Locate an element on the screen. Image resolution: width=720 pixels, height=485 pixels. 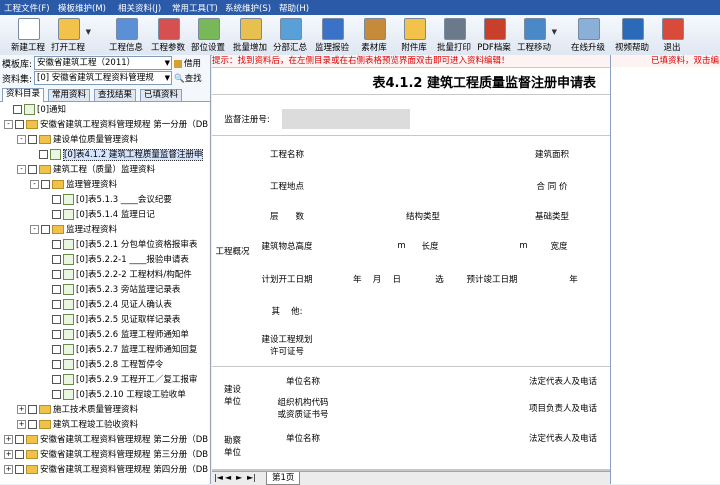
tree-item: [0]通知 is located at coordinates (35, 110).